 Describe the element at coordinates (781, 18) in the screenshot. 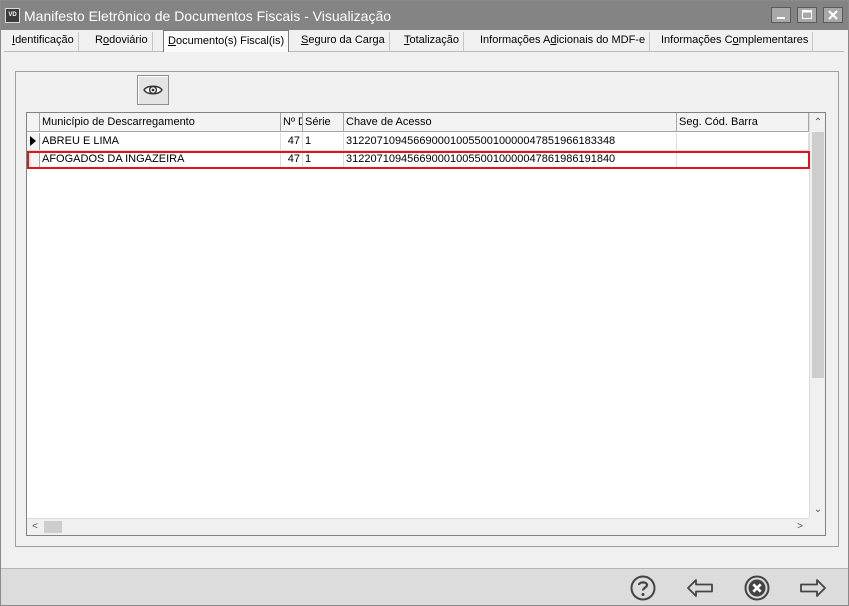

I see `minimize-icon` at that location.